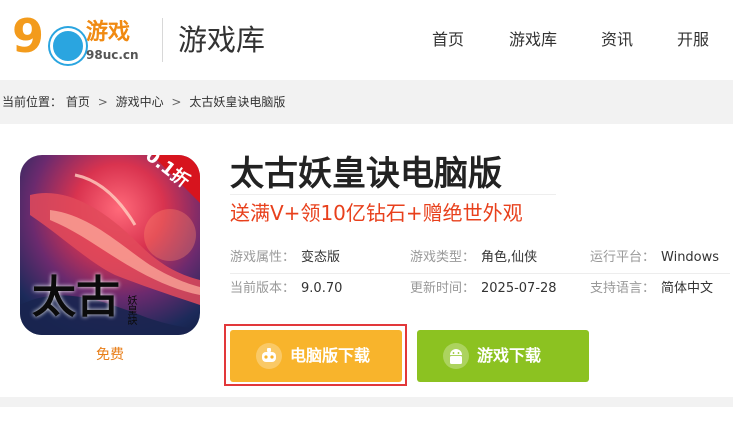 The height and width of the screenshot is (441, 733). I want to click on game-title: 太古妖皇诀电脑版, so click(366, 174).